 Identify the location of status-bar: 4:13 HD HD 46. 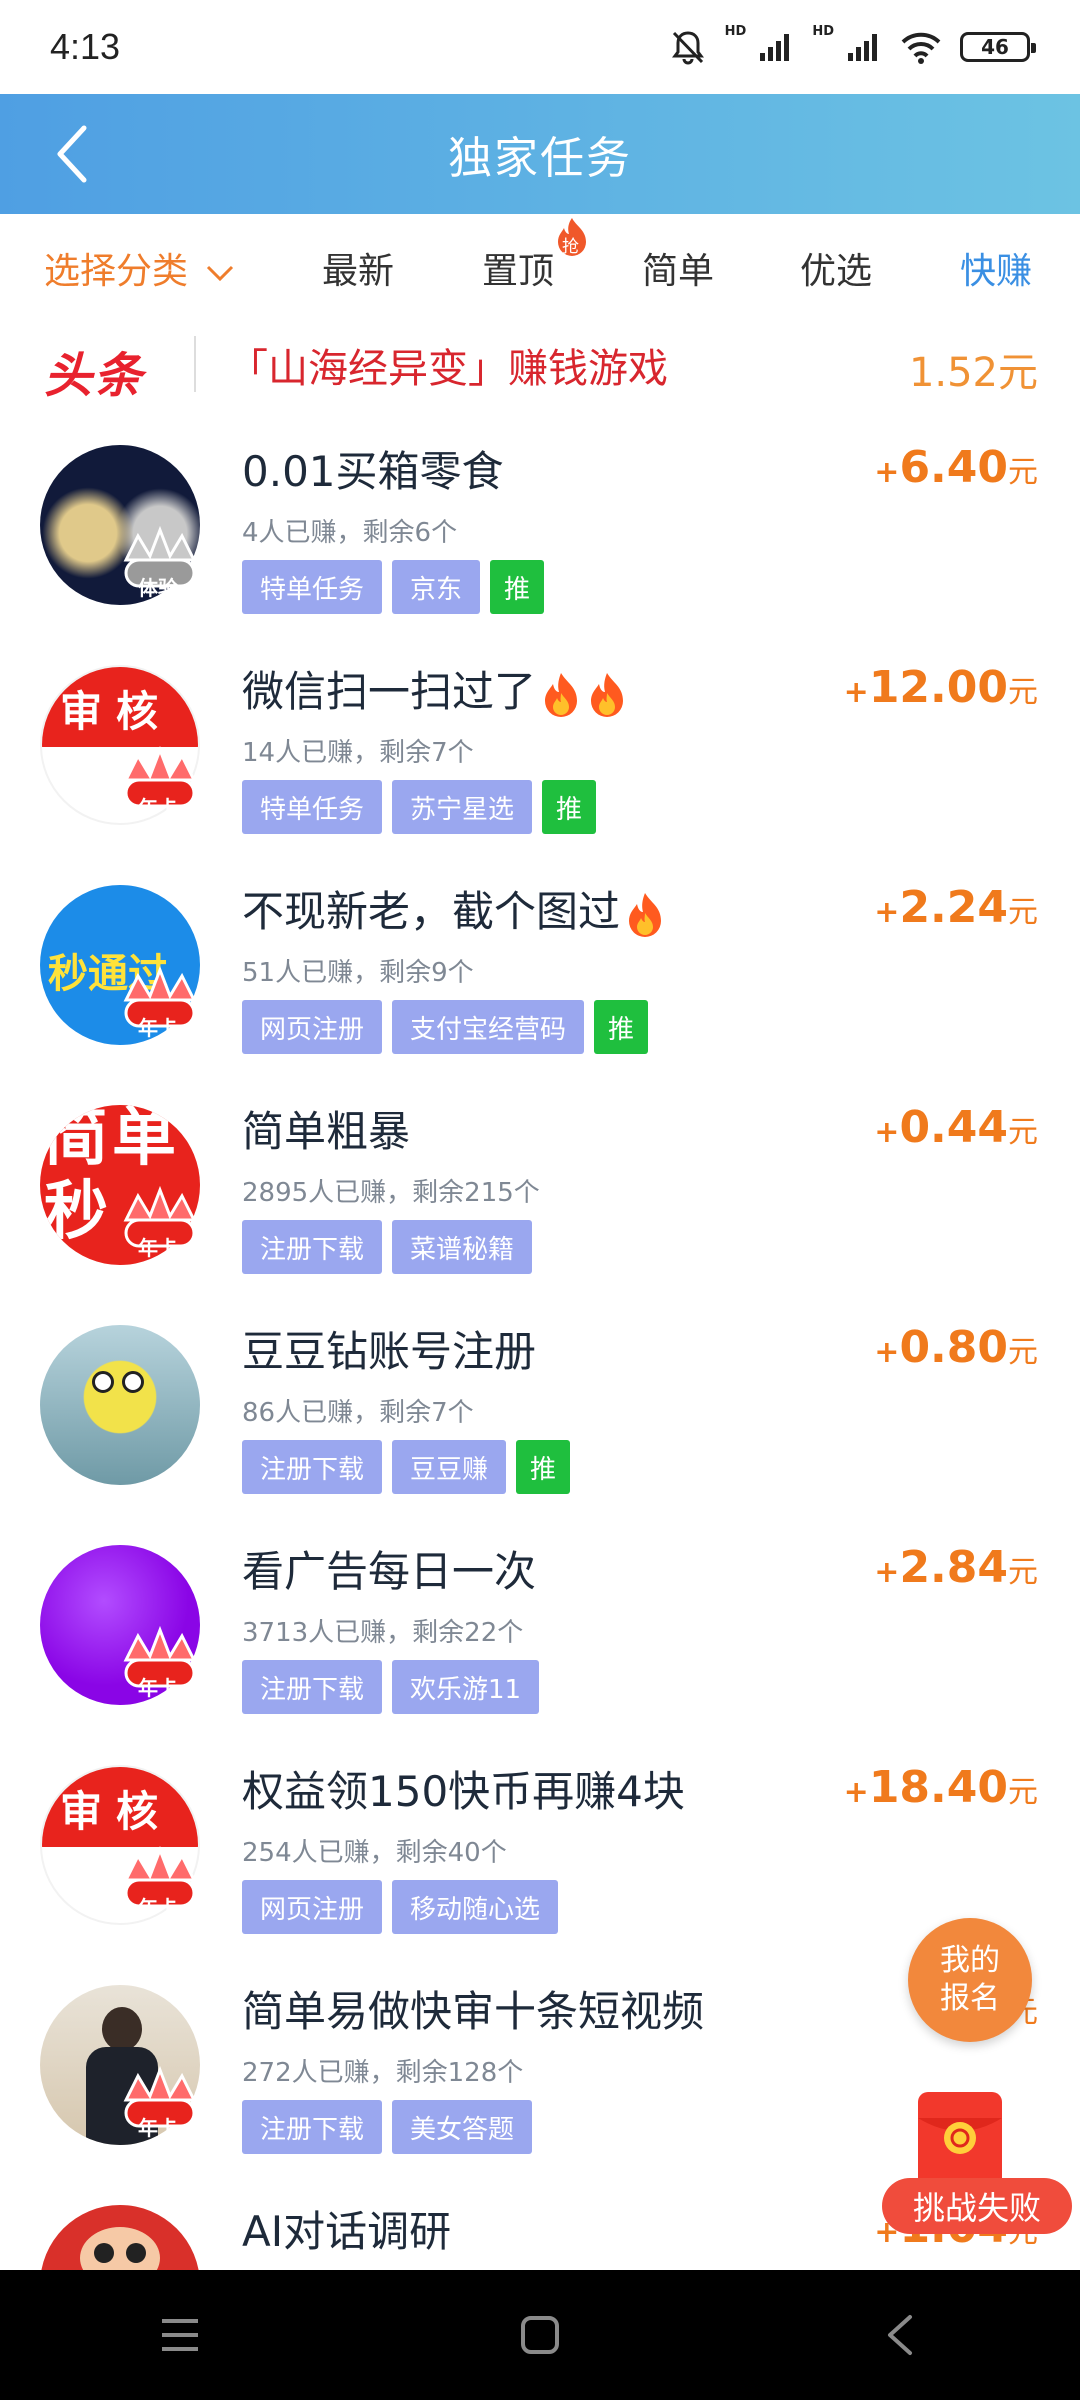
(540, 47).